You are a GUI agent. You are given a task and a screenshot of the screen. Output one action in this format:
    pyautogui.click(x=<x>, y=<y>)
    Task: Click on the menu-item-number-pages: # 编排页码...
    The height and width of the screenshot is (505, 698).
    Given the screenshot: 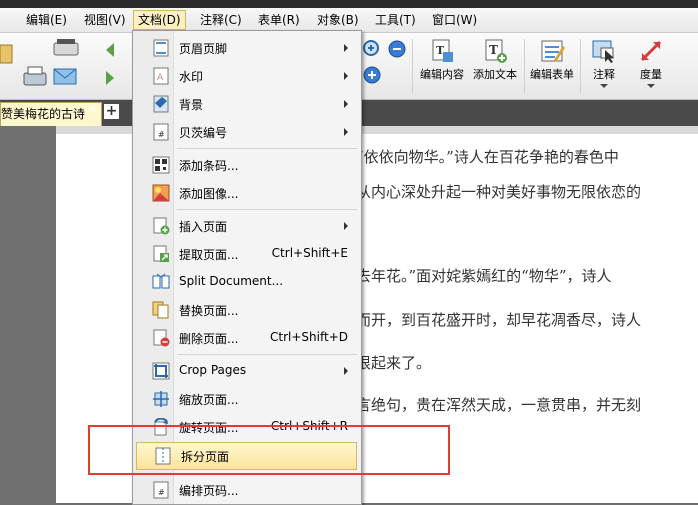 What is the action you would take?
    pyautogui.click(x=246, y=490)
    